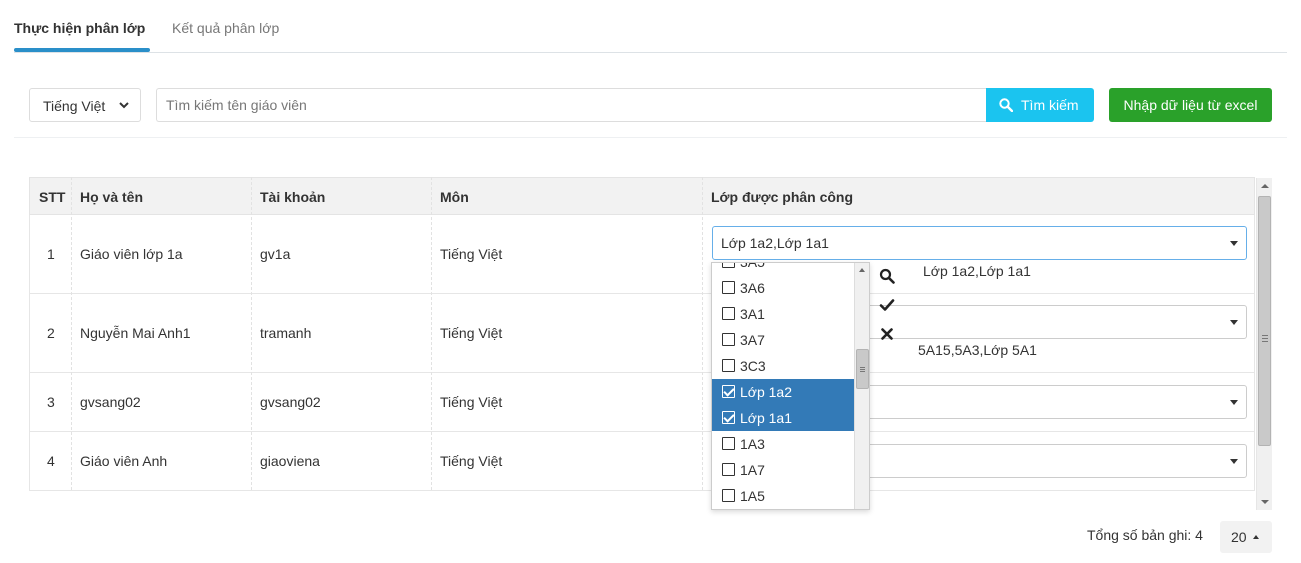 The width and height of the screenshot is (1301, 563). I want to click on dropdown-option-label: 3A6, so click(752, 288).